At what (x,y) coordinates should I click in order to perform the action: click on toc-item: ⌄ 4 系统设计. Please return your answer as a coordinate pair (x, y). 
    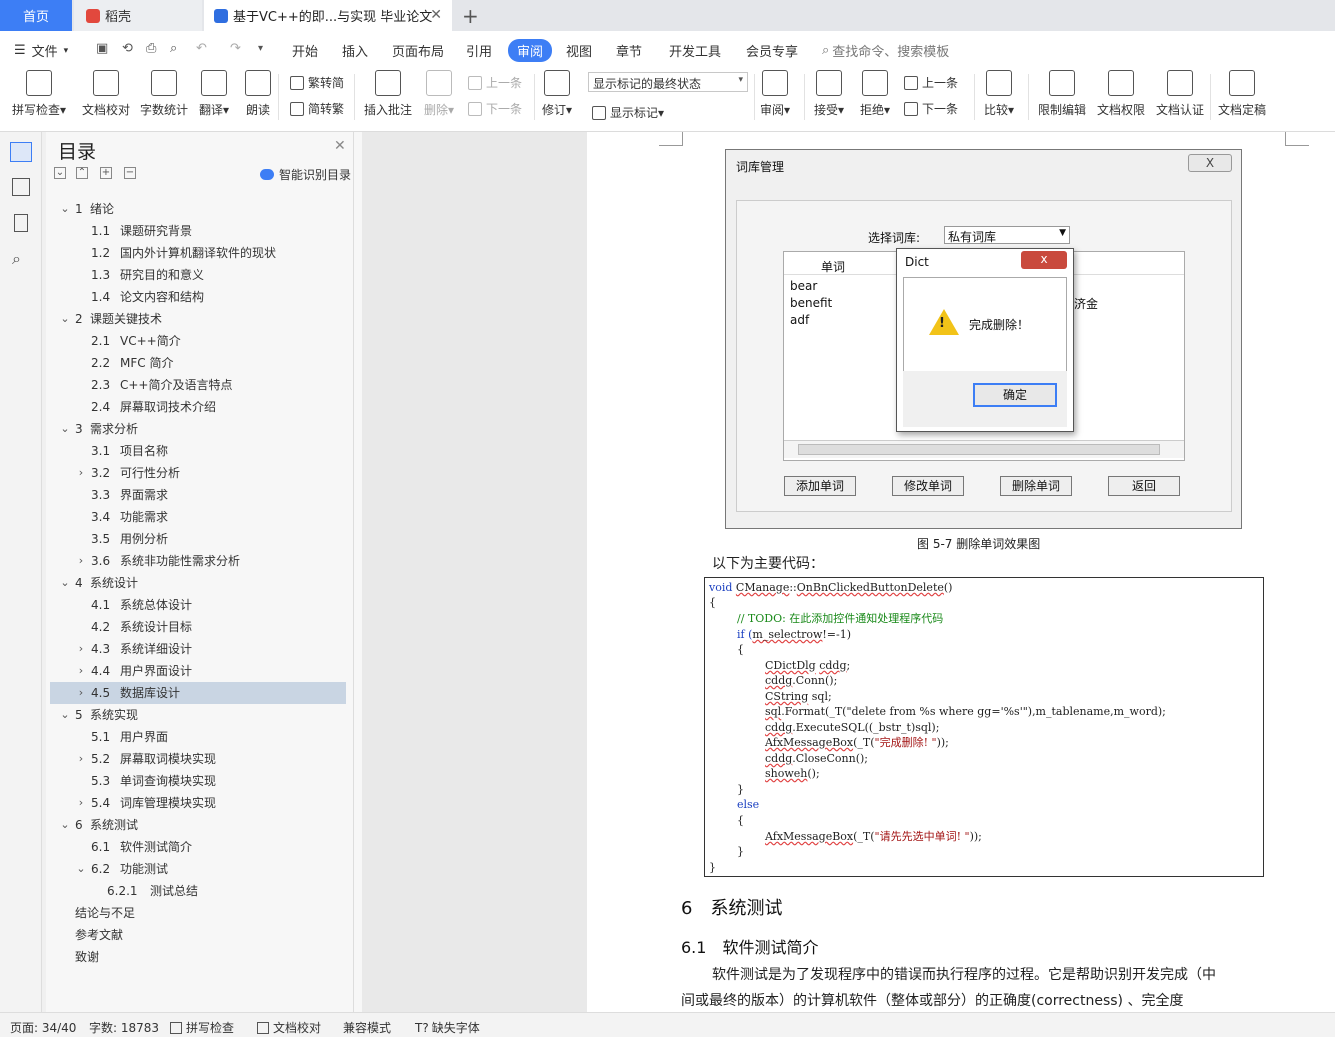
    Looking at the image, I should click on (198, 583).